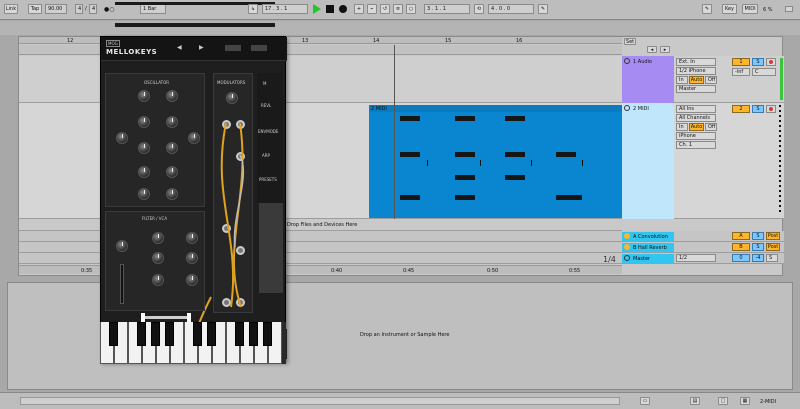 The height and width of the screenshot is (409, 800). What do you see at coordinates (266, 105) in the screenshot?
I see `tab-revl: REVL` at bounding box center [266, 105].